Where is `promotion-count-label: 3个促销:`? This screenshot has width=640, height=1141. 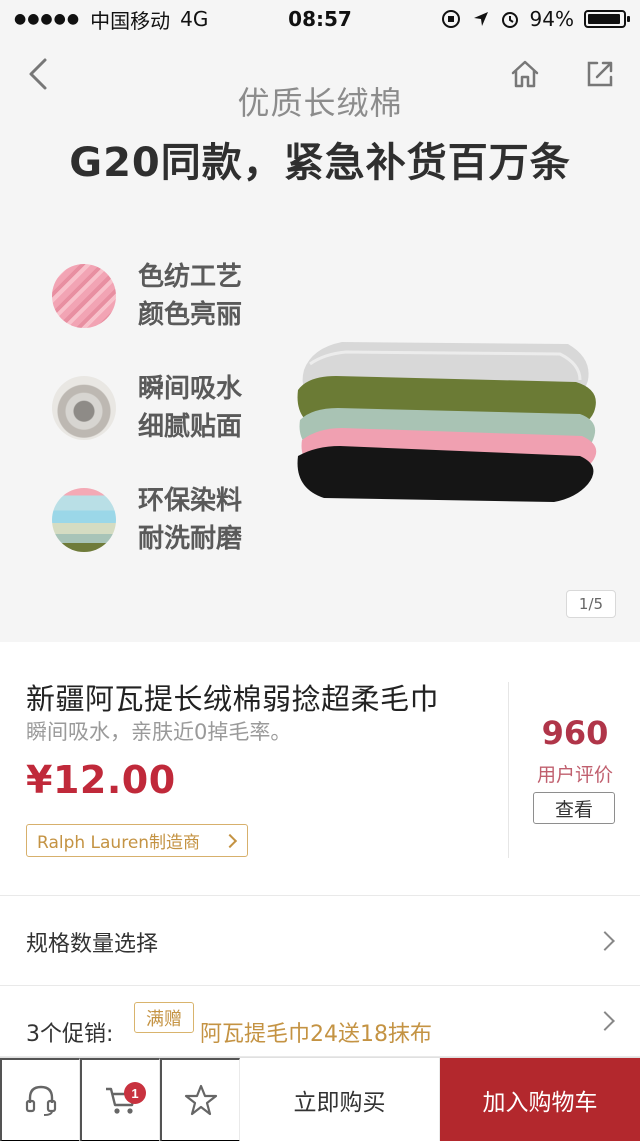 promotion-count-label: 3个促销: is located at coordinates (70, 1034).